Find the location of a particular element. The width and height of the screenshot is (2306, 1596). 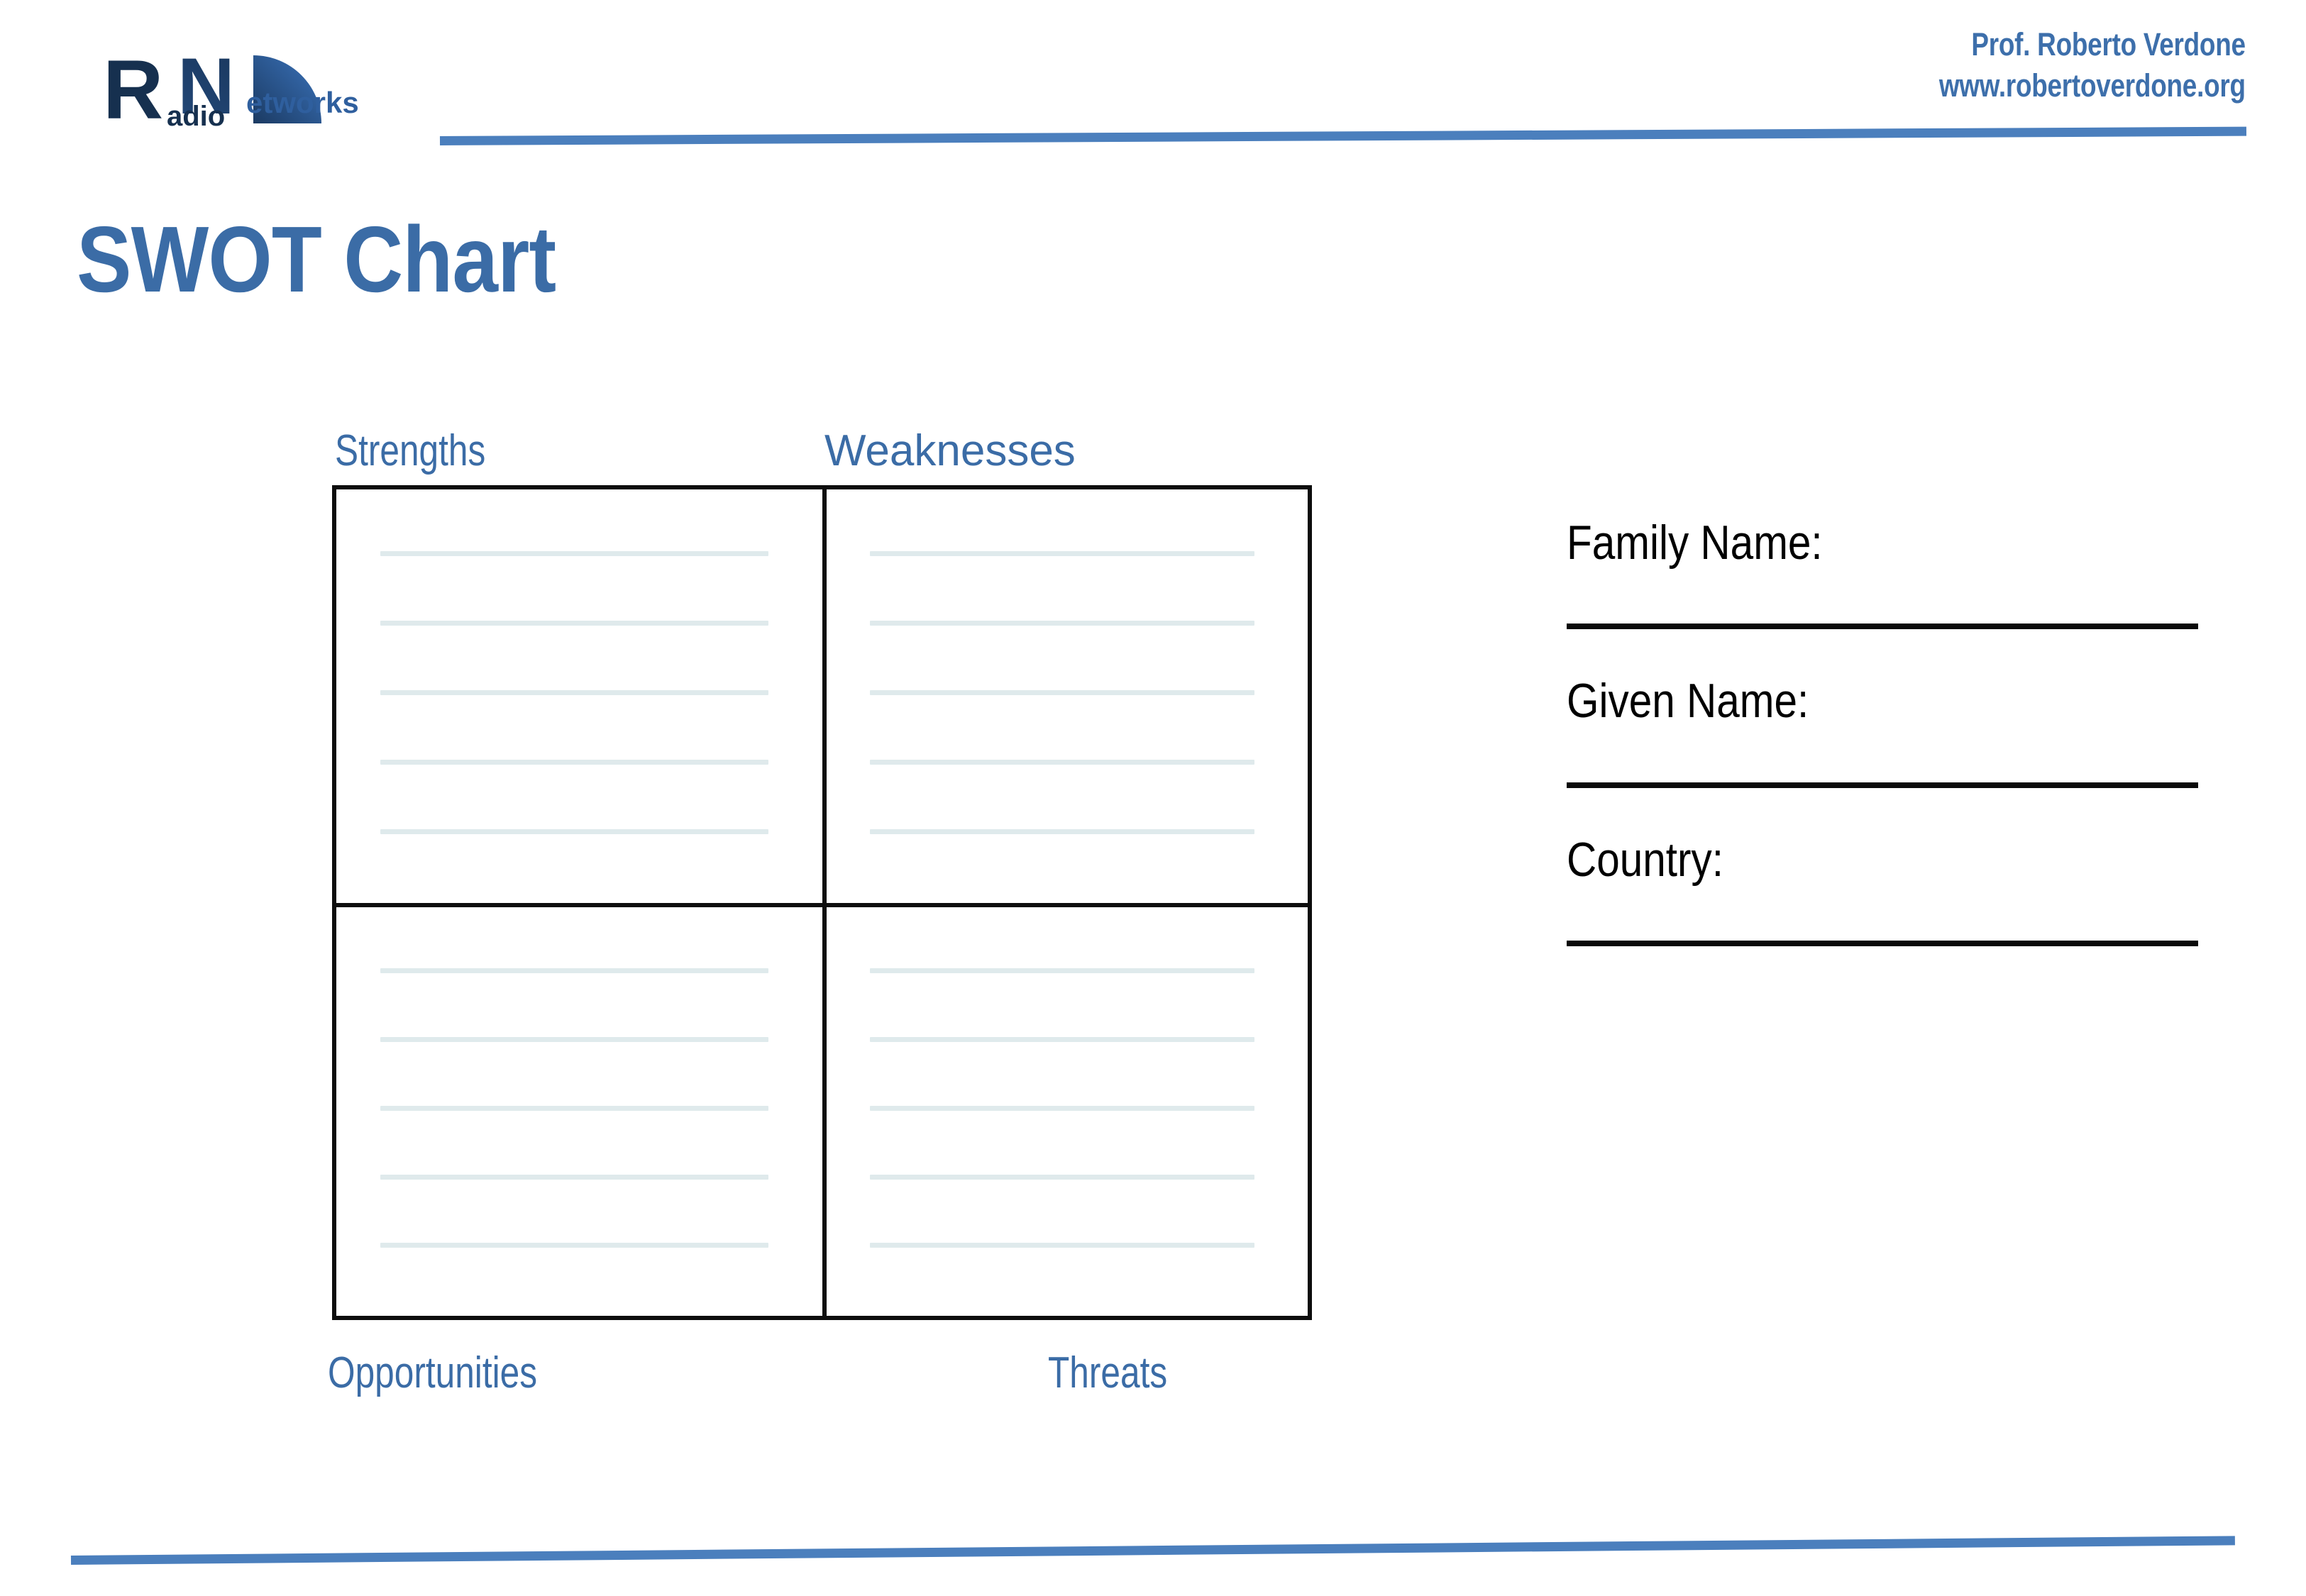

footer-divider-bar is located at coordinates (1153, 1550).